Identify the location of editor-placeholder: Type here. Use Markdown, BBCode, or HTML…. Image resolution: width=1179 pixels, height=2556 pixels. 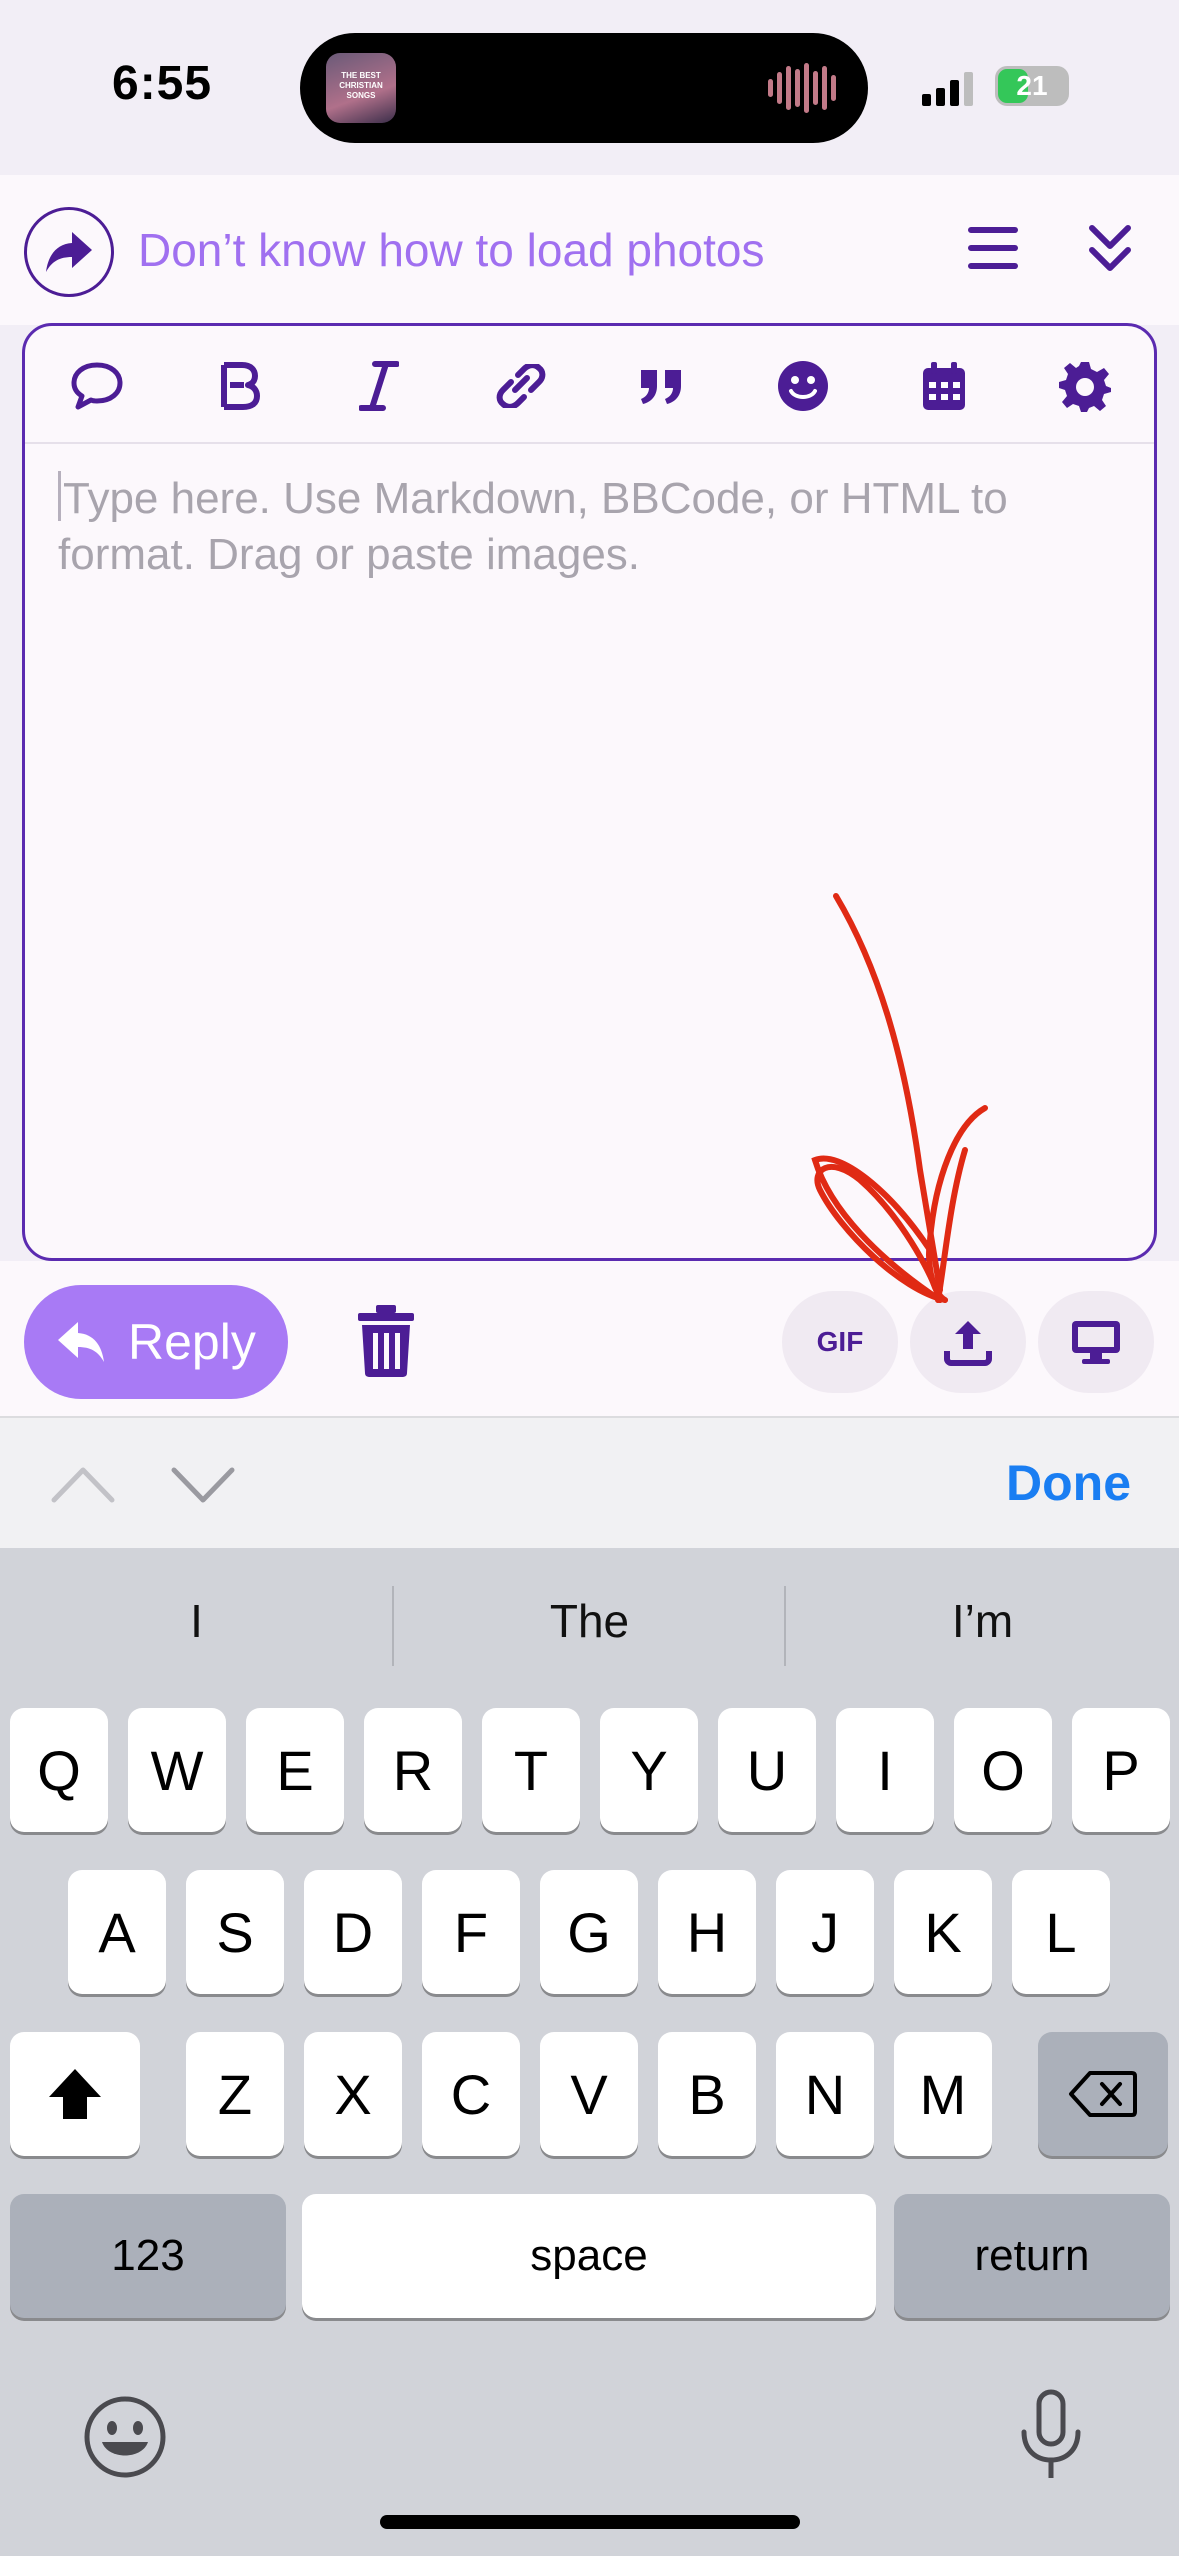
(533, 526).